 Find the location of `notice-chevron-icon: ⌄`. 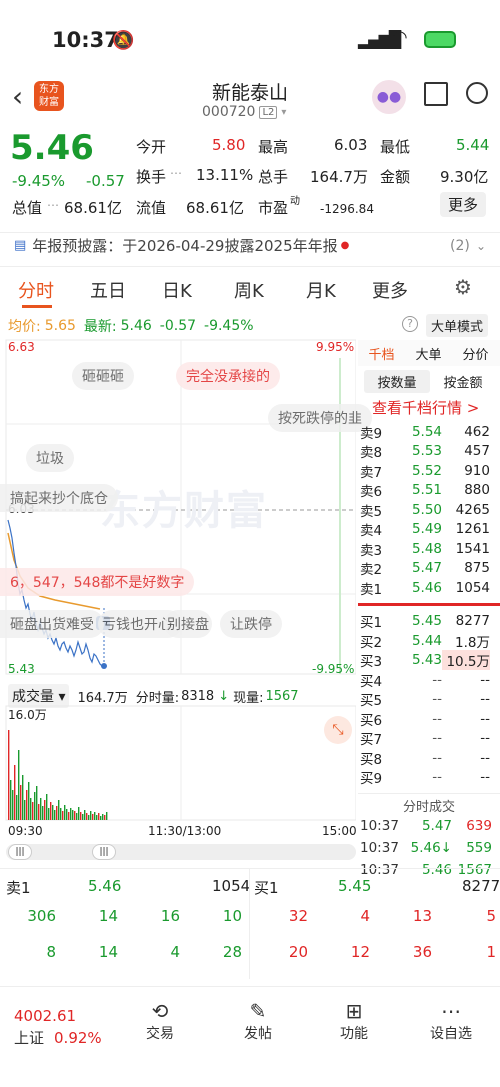

notice-chevron-icon: ⌄ is located at coordinates (481, 246).